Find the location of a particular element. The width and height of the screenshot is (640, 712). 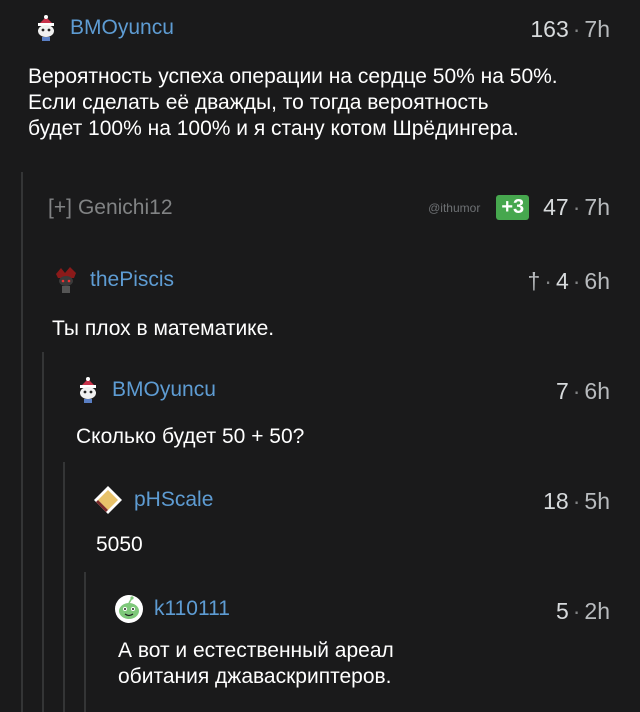

comment-line: Ты плох в математике. is located at coordinates (163, 328).